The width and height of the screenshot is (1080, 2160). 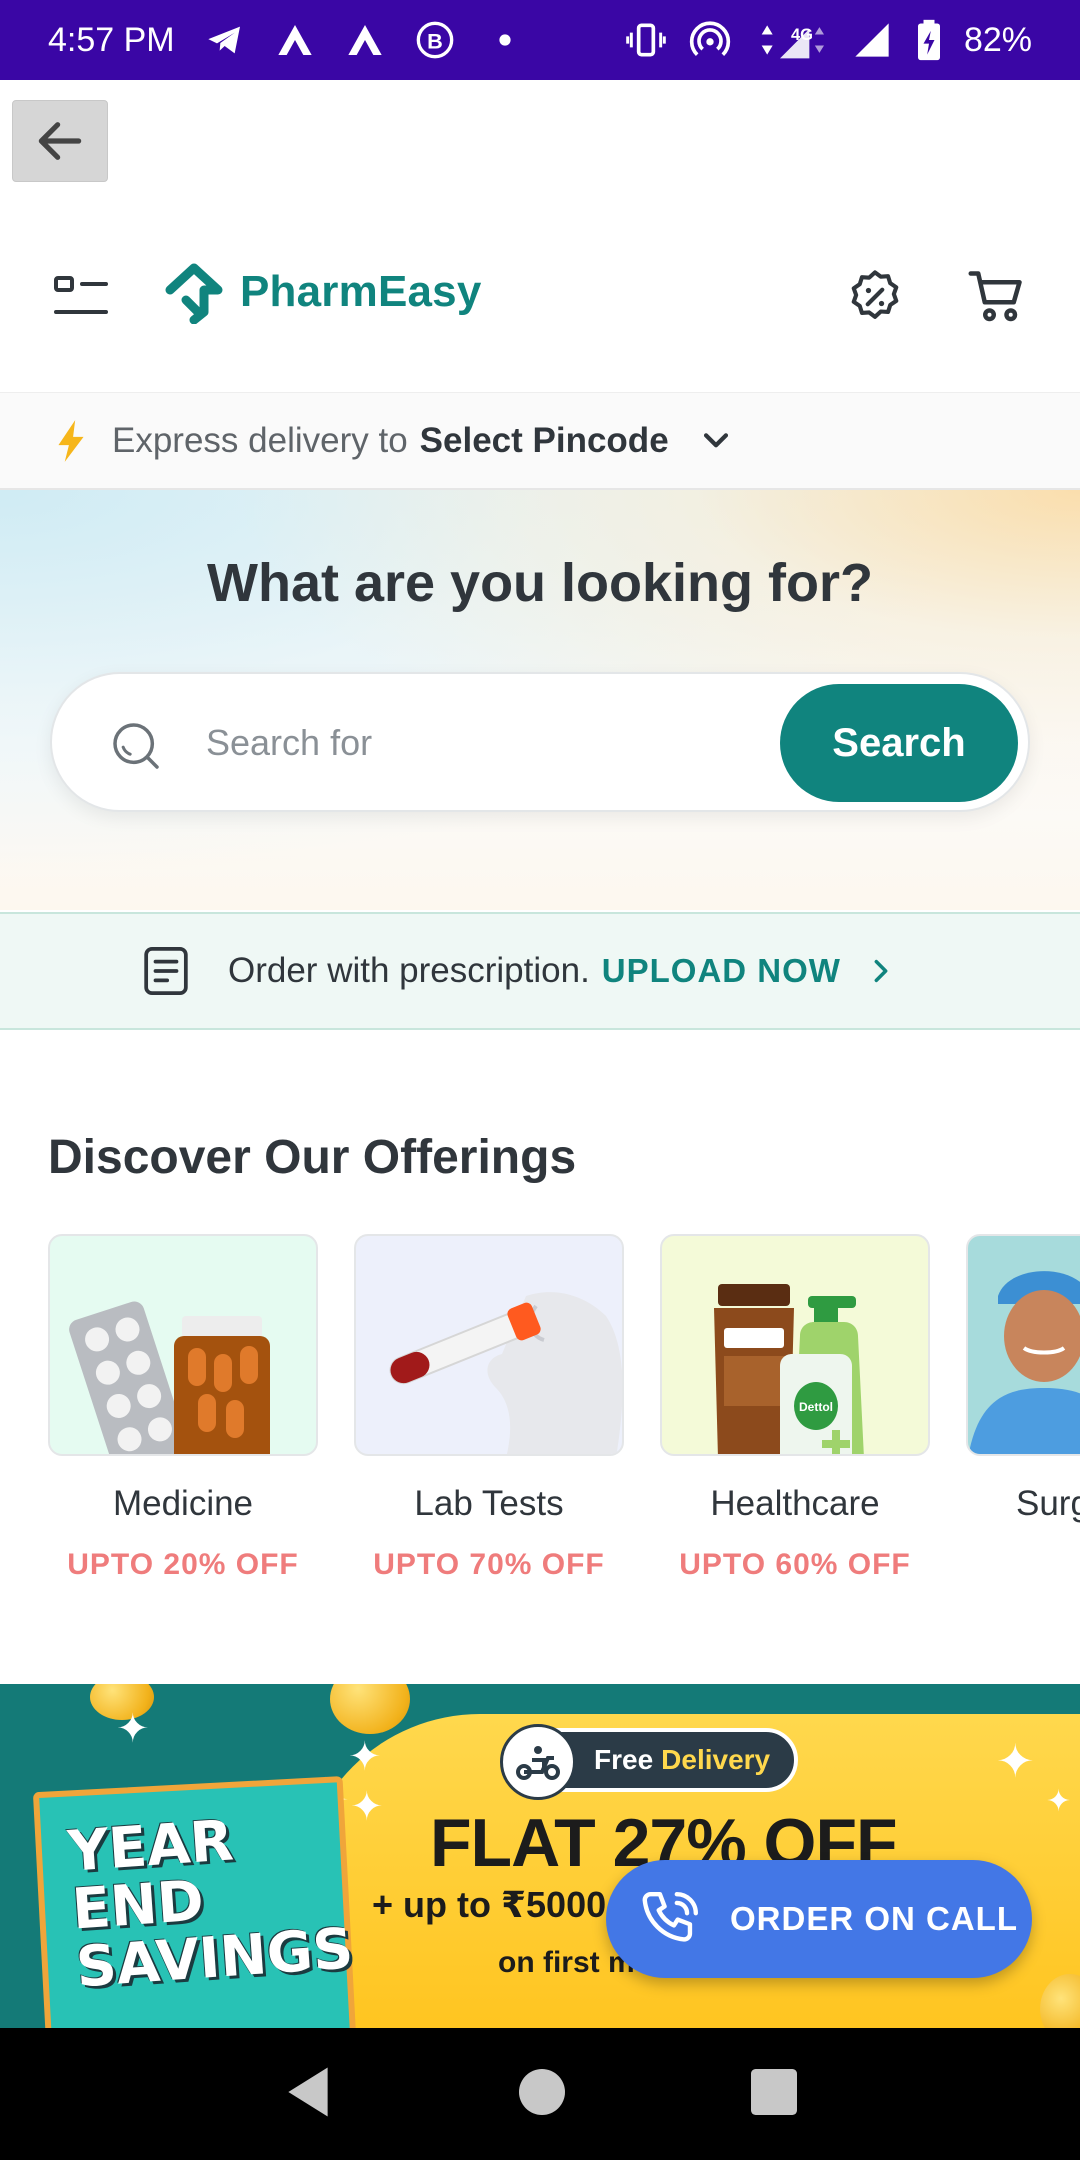 I want to click on upload-prescription-banner: Order with prescription. UPLOAD NOW, so click(x=540, y=971).